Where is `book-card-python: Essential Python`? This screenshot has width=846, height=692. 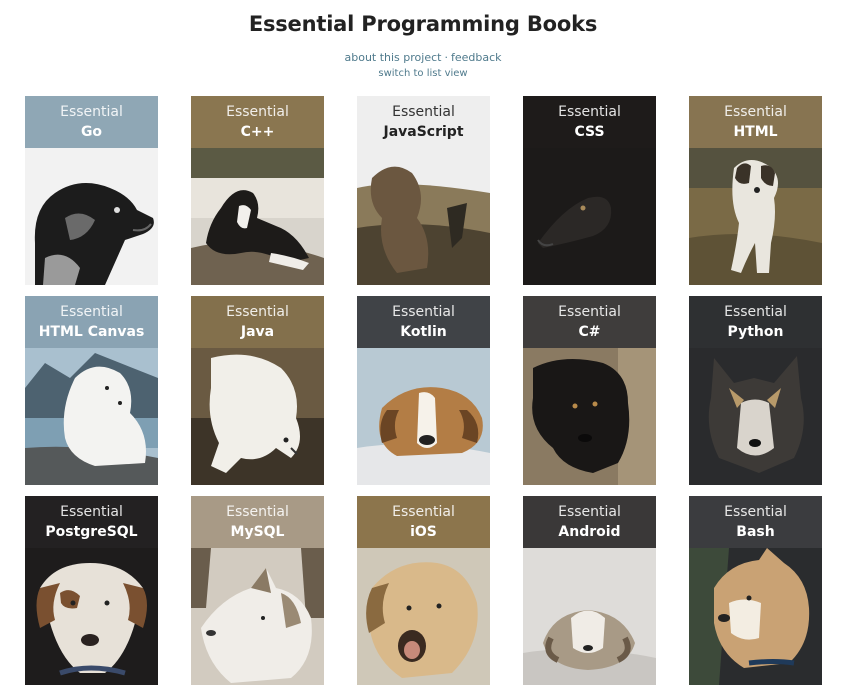
book-card-python: Essential Python is located at coordinates (755, 390).